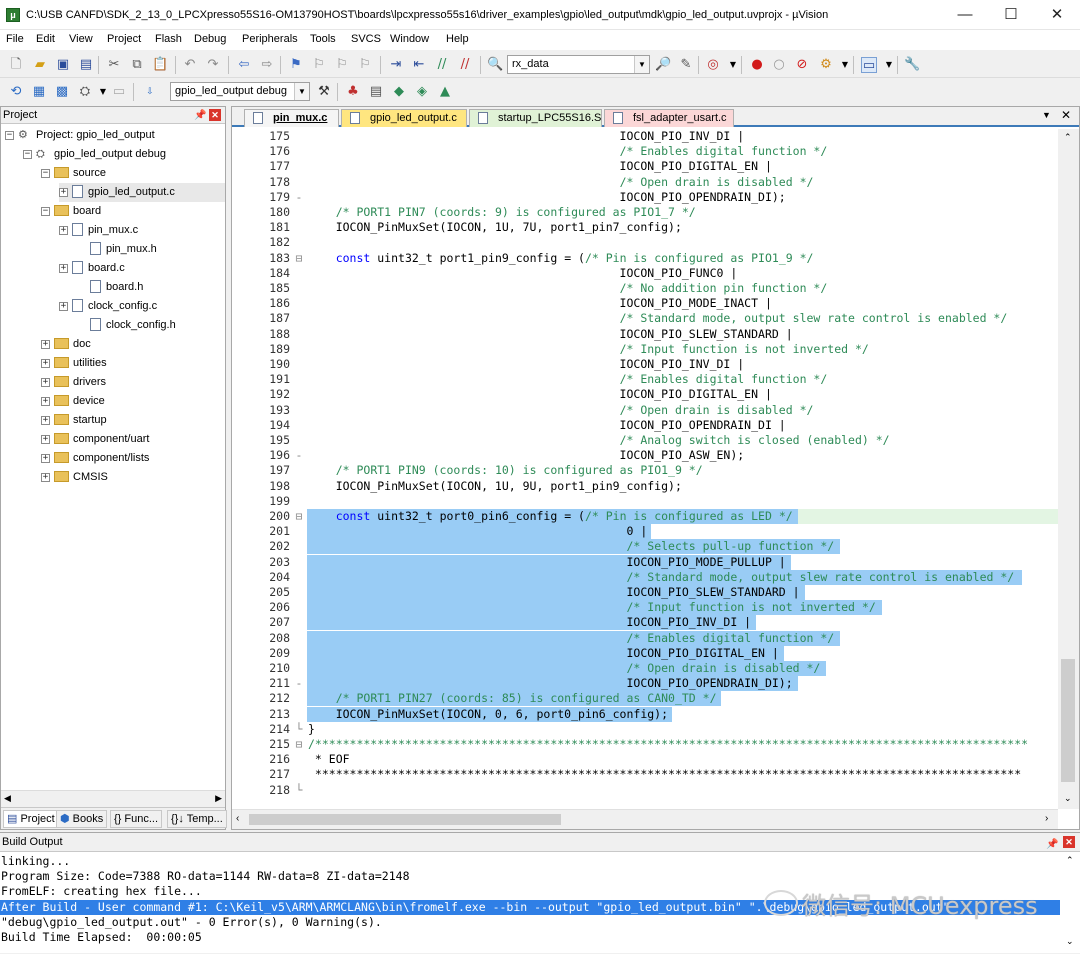 Image resolution: width=1080 pixels, height=954 pixels. I want to click on code-line: 194 IOCON_PIO_OPENDRAIN_DI |, so click(645, 425).